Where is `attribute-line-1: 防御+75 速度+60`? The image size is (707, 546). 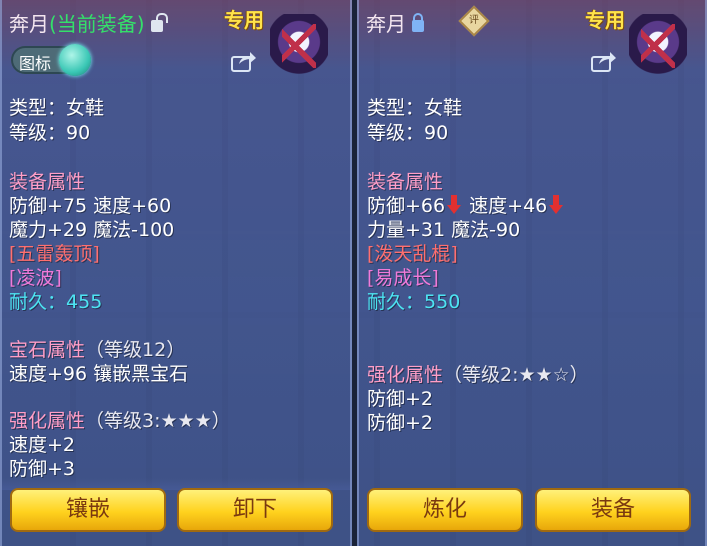
attribute-line-1: 防御+75 速度+60 is located at coordinates (90, 206).